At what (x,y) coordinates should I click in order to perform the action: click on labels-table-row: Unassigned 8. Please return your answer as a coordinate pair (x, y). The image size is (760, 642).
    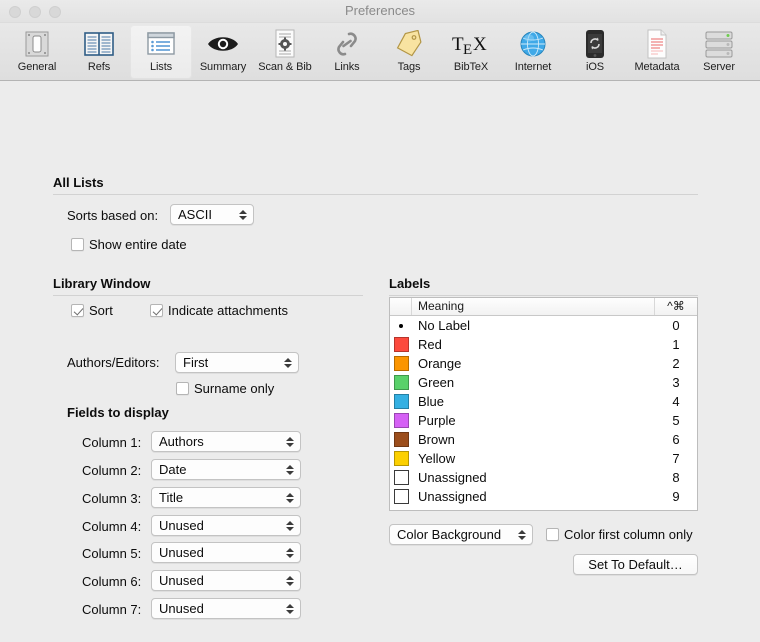
    Looking at the image, I should click on (543, 477).